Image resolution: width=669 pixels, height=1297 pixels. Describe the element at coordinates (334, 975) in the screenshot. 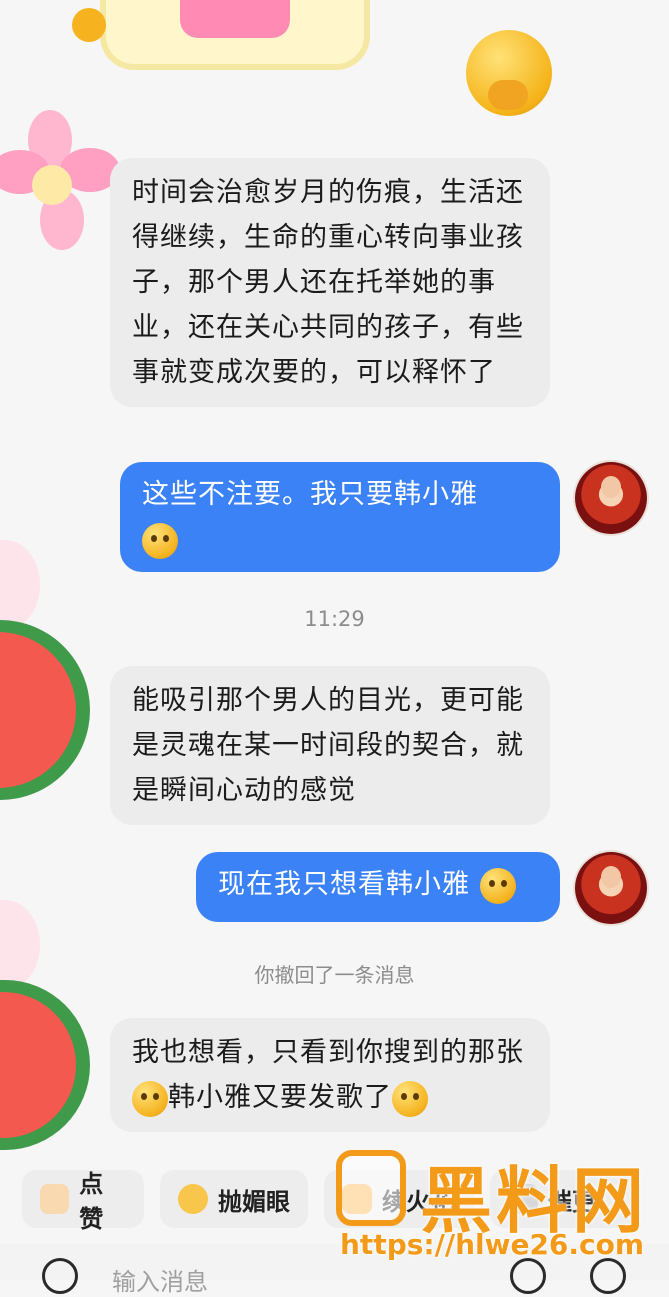

I see `recall-notice: 你撤回了一条消息` at that location.